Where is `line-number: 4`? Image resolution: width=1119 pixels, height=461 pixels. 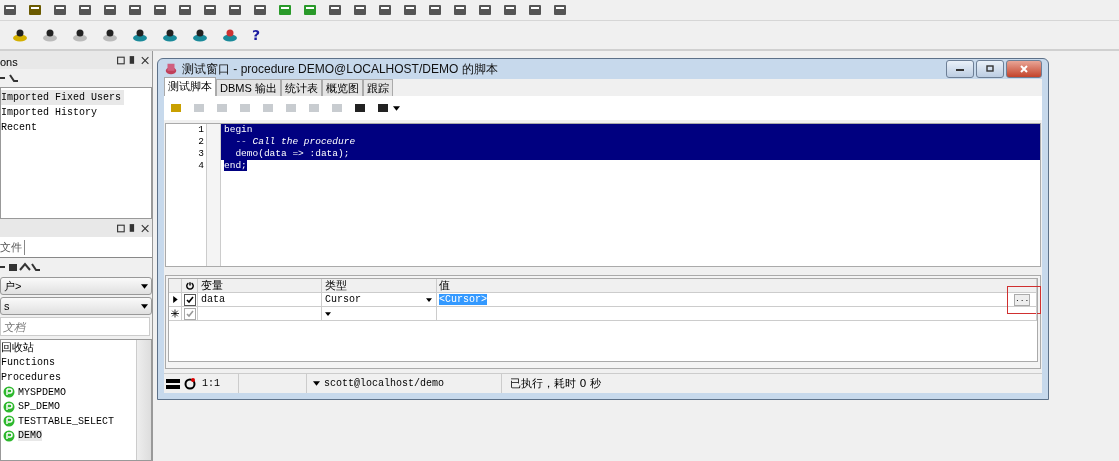
line-number: 4 is located at coordinates (200, 166).